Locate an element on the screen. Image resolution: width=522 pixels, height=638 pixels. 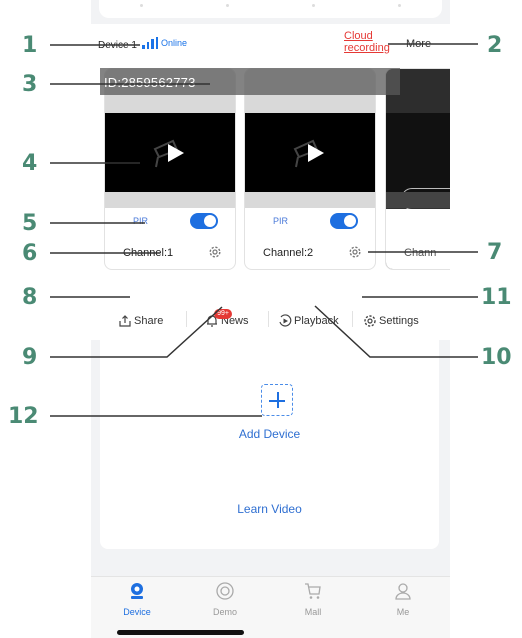
callout-8: 8 is located at coordinates (30, 297).